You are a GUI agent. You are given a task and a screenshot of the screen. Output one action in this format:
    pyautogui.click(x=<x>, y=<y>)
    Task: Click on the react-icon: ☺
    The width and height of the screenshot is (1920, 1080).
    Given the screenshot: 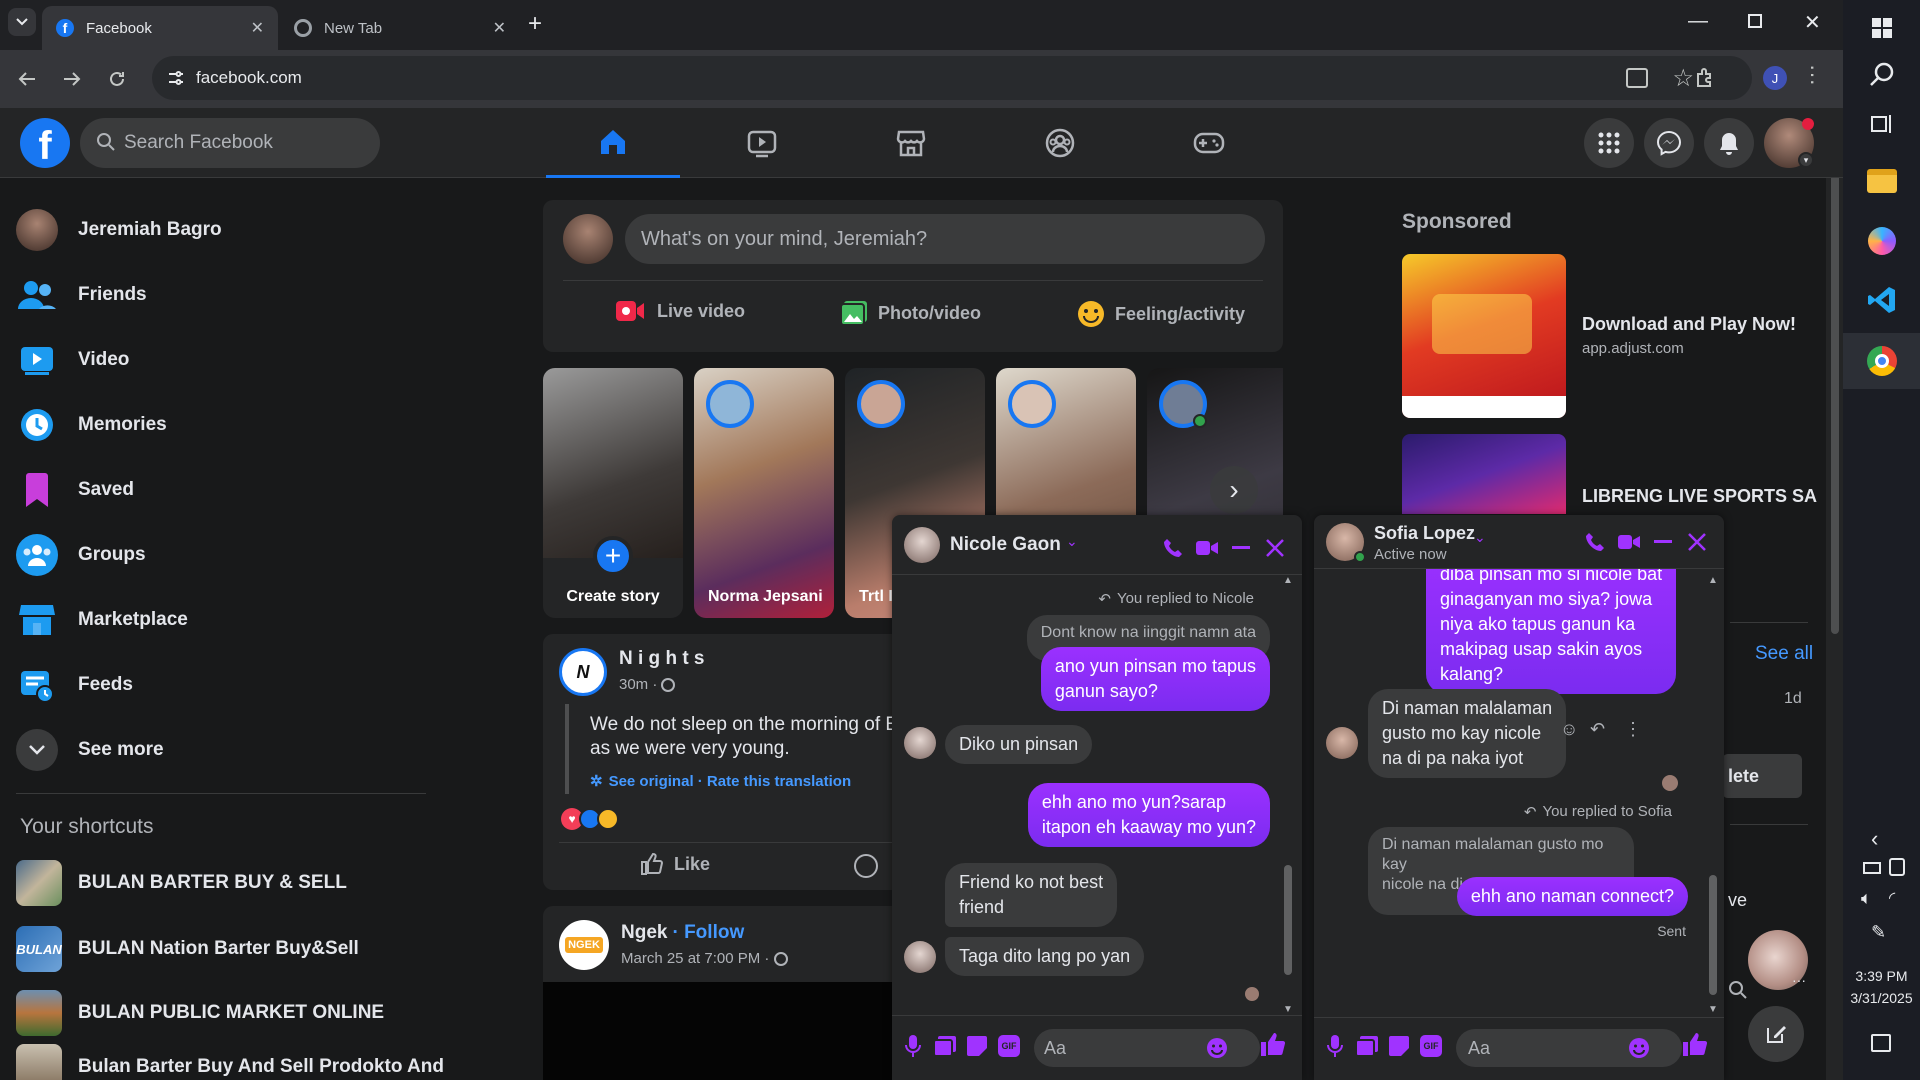 What is the action you would take?
    pyautogui.click(x=1569, y=729)
    